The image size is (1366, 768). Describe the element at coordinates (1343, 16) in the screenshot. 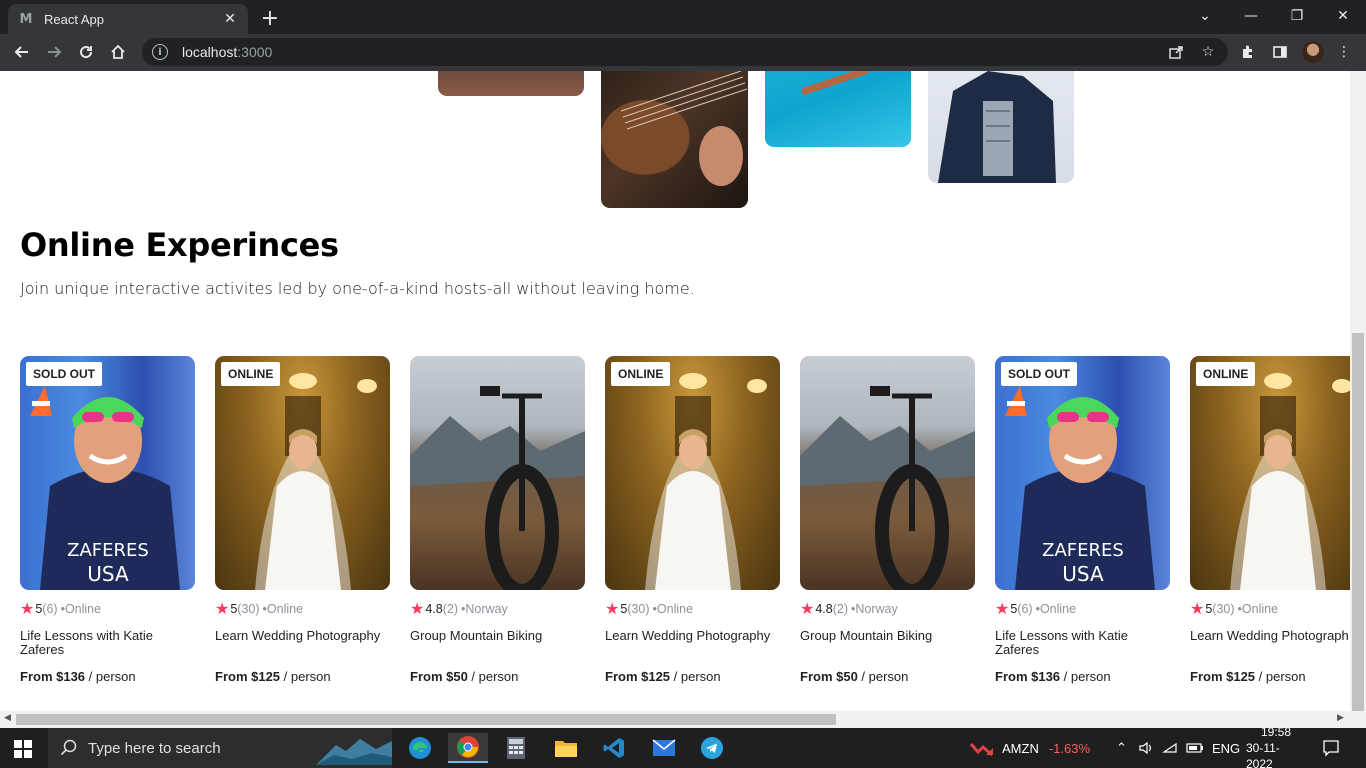

I see `close-window-button: ✕` at that location.